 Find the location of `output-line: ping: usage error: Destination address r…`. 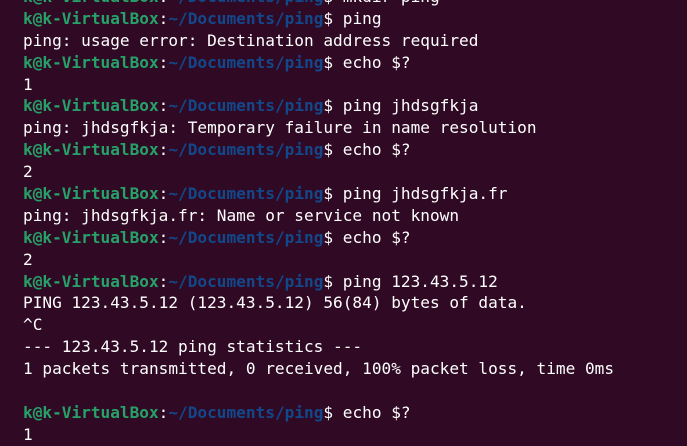

output-line: ping: usage error: Destination address r… is located at coordinates (355, 41).